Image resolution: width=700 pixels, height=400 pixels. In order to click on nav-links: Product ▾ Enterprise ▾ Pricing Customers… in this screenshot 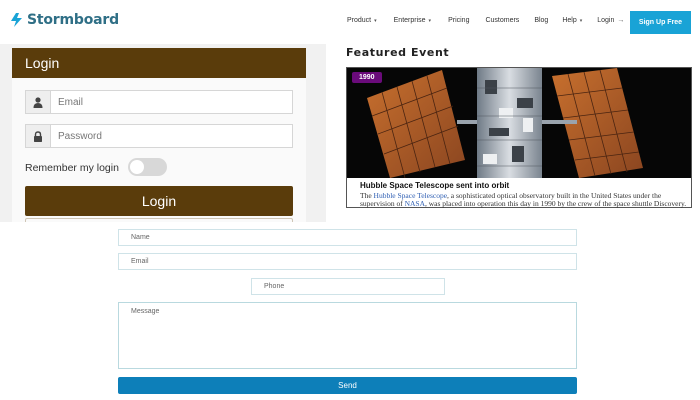, I will do `click(485, 20)`.